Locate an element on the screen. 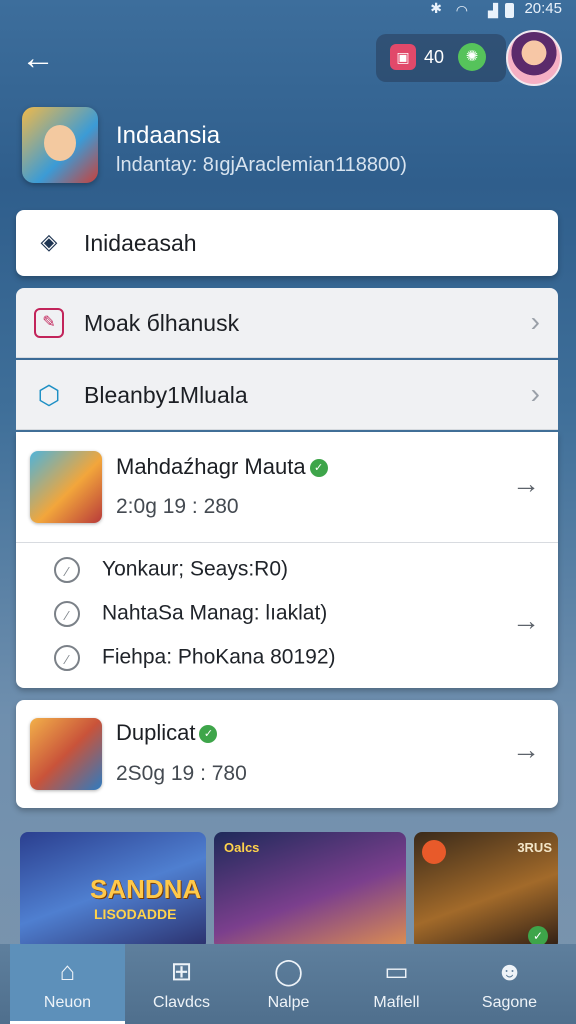 Image resolution: width=576 pixels, height=1024 pixels. hexagon-icon: ⬡ is located at coordinates (49, 395).